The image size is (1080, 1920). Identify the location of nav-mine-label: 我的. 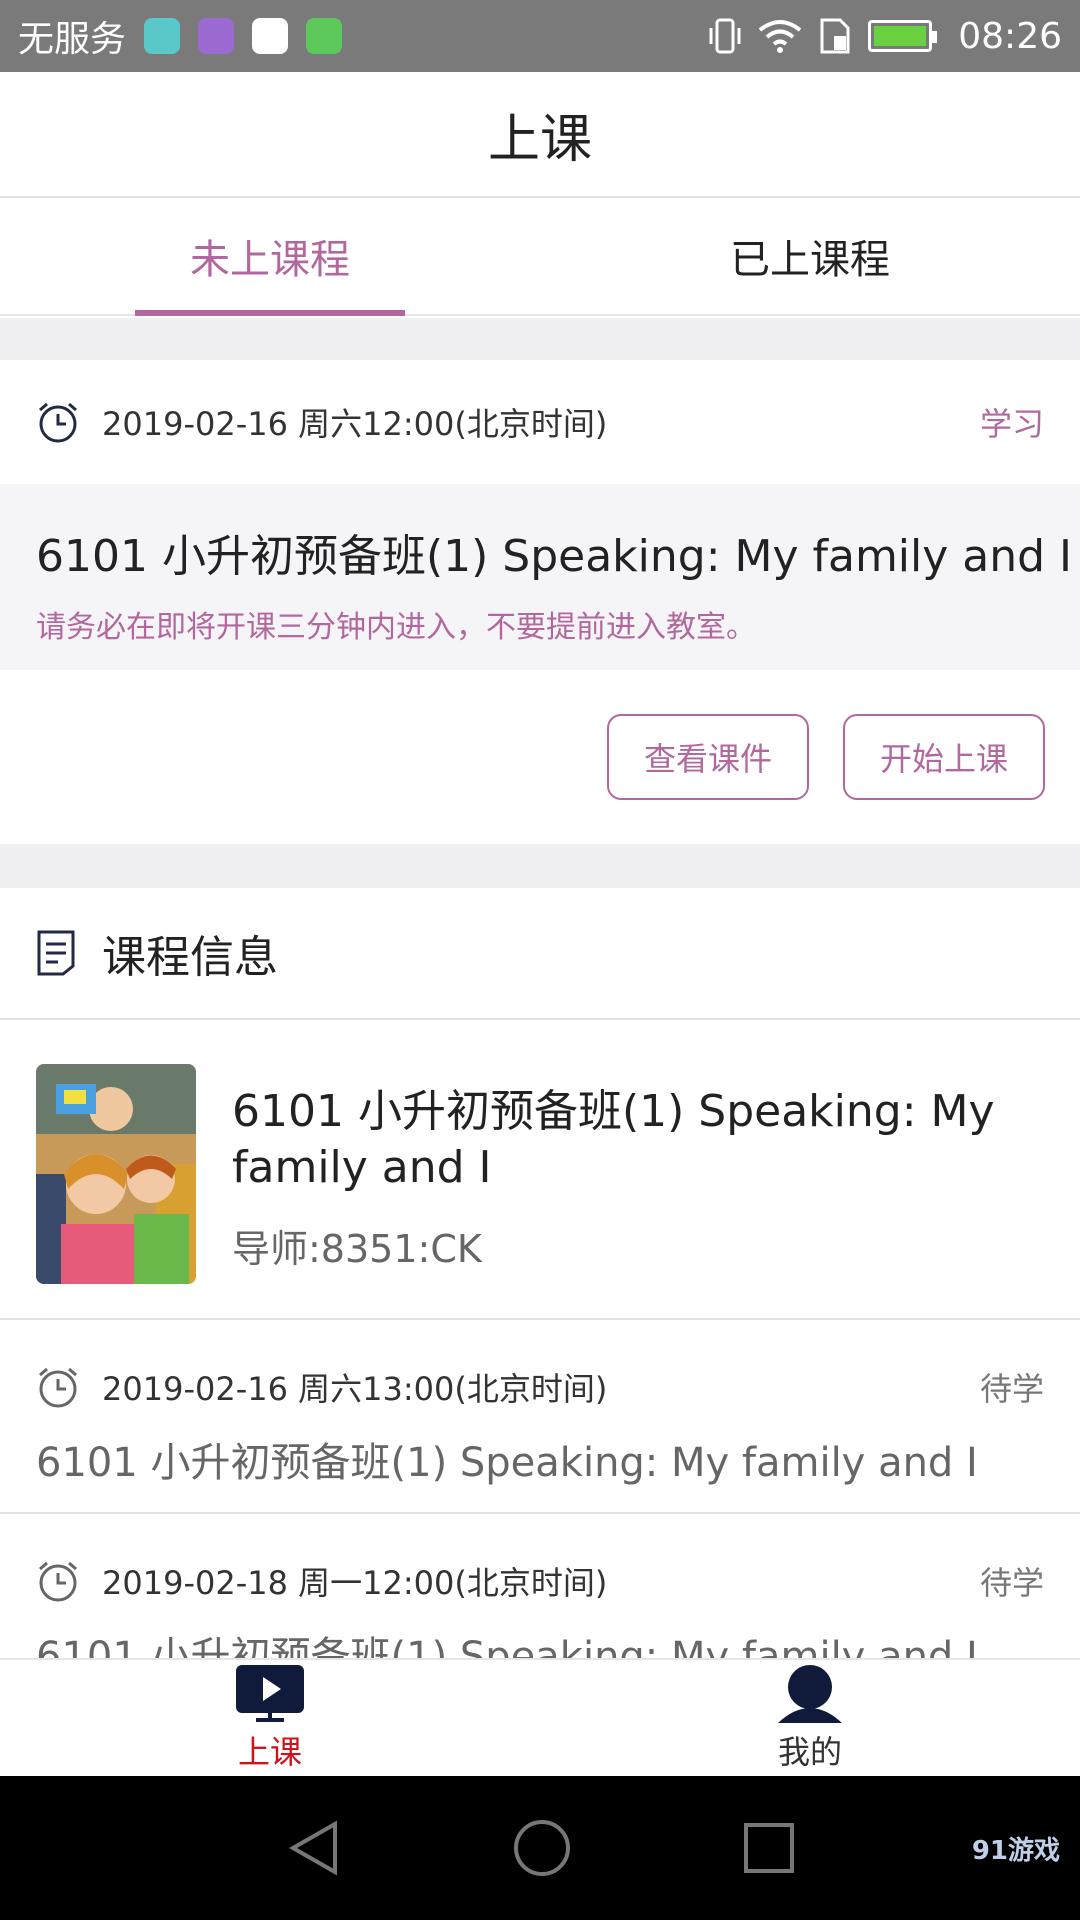
(809, 1752).